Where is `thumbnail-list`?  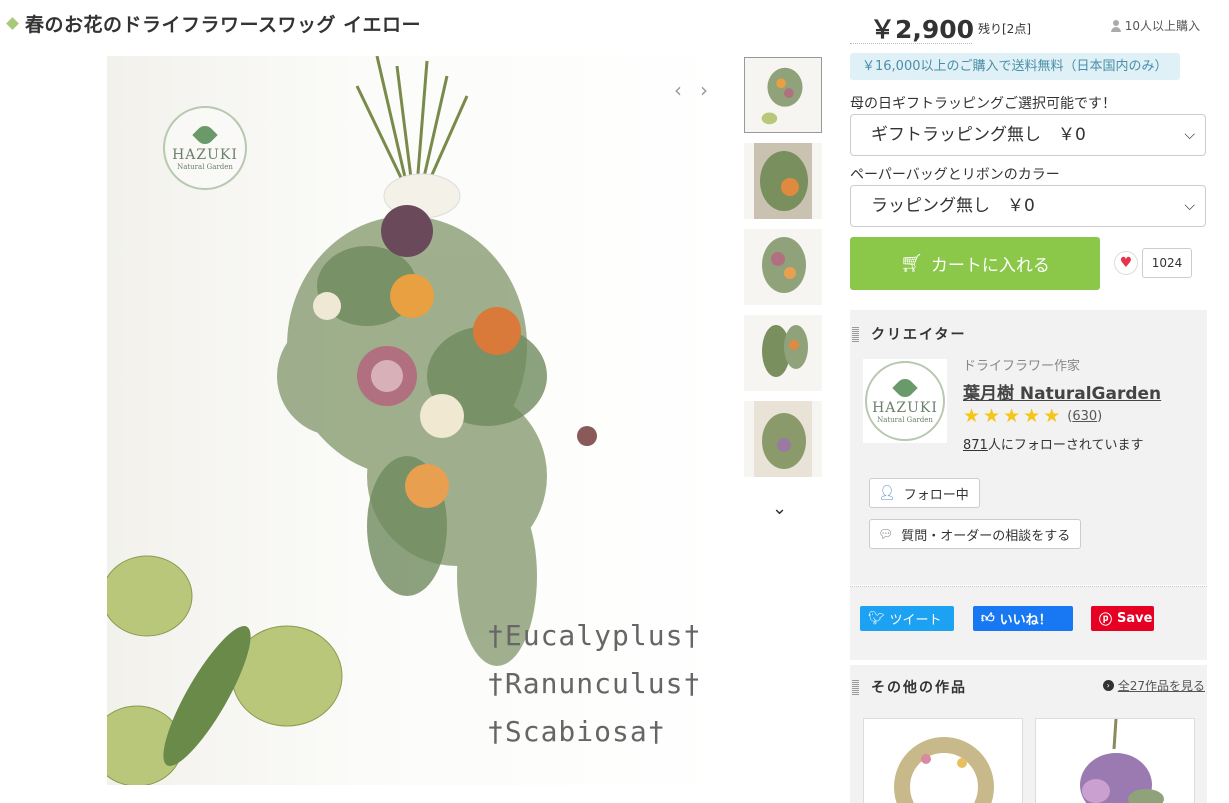
thumbnail-list is located at coordinates (783, 272).